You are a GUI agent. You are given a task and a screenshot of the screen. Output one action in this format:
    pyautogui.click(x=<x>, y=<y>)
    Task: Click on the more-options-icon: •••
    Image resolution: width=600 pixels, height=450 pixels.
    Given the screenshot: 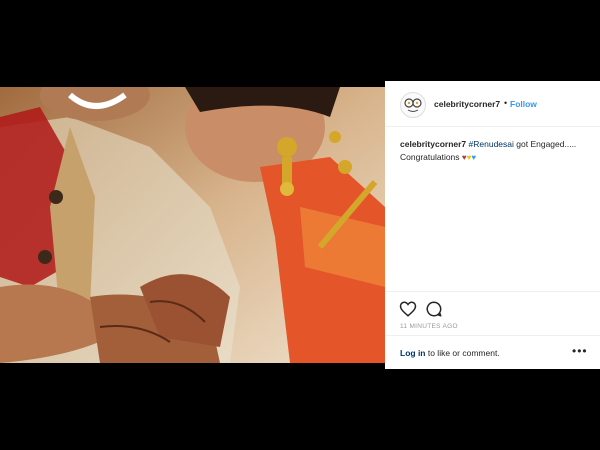 What is the action you would take?
    pyautogui.click(x=580, y=351)
    